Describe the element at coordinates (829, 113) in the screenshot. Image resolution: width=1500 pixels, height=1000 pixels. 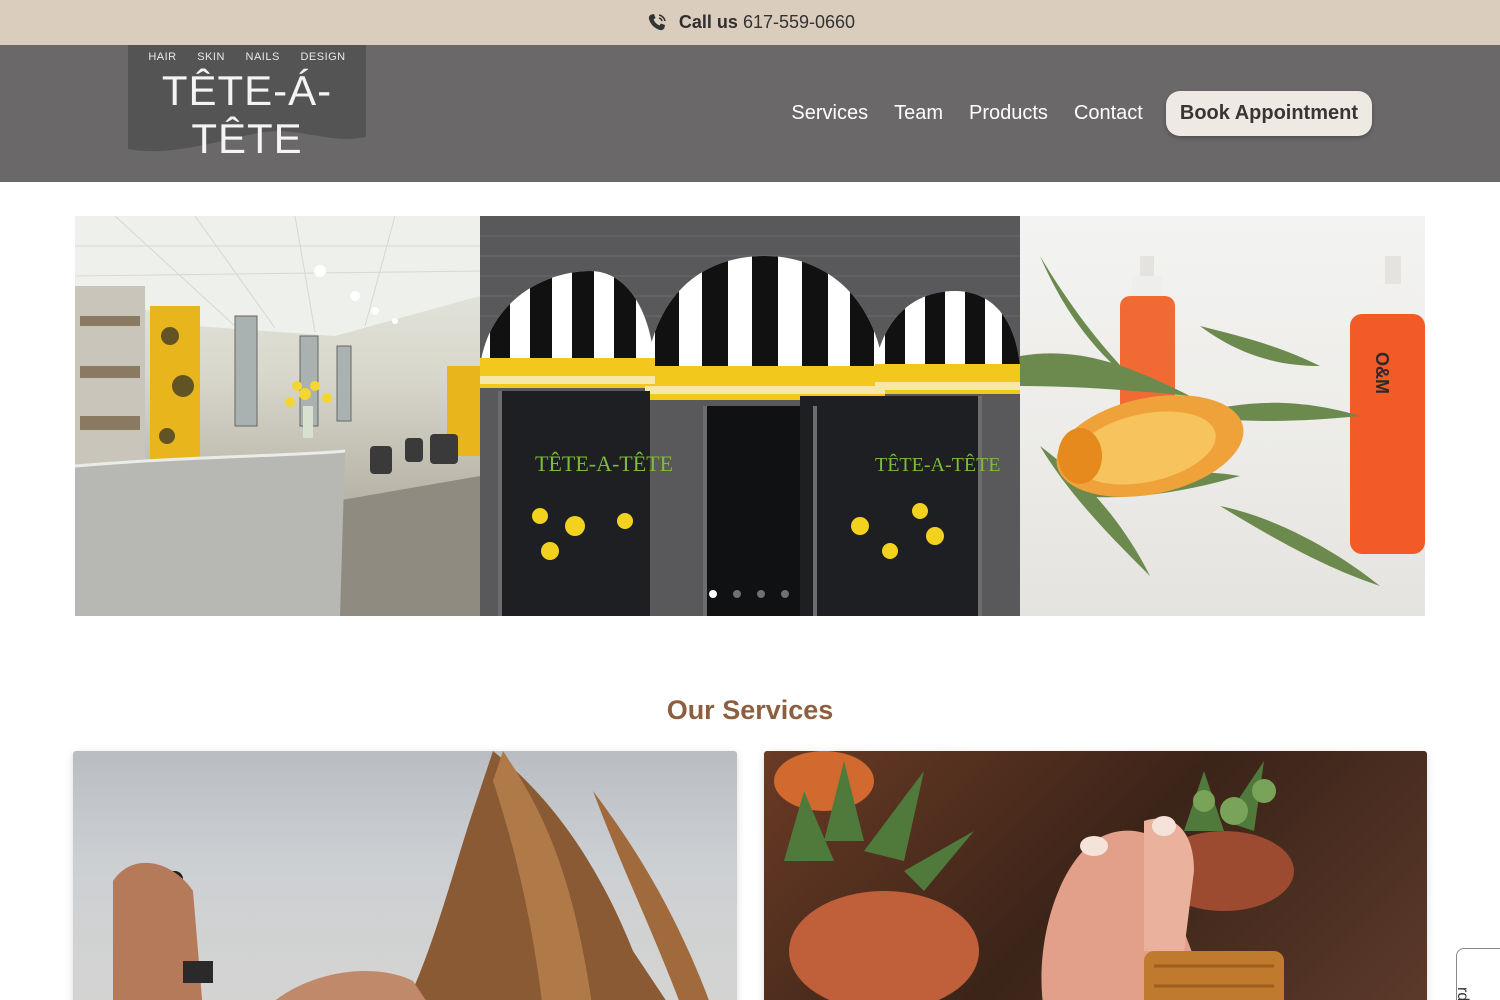
I see `nav-services: Services` at that location.